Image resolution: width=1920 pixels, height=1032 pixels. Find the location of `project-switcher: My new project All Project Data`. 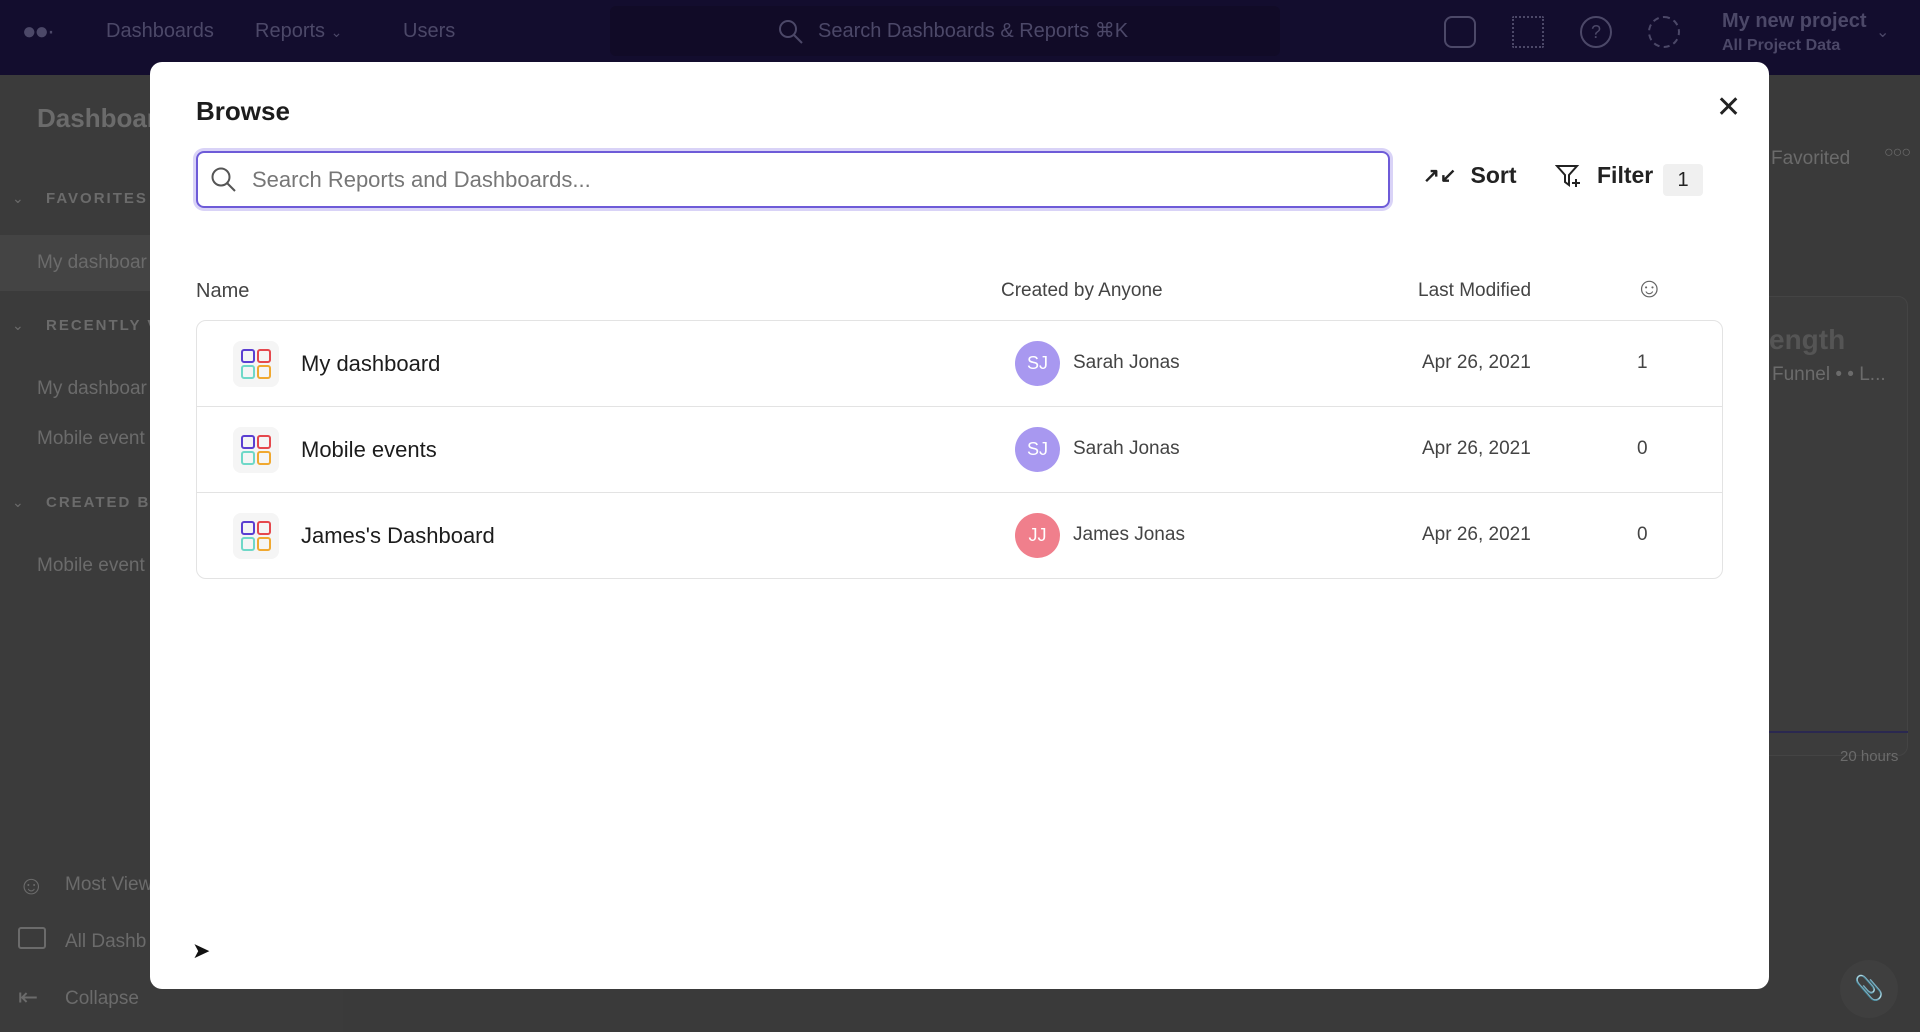

project-switcher: My new project All Project Data is located at coordinates (1794, 32).